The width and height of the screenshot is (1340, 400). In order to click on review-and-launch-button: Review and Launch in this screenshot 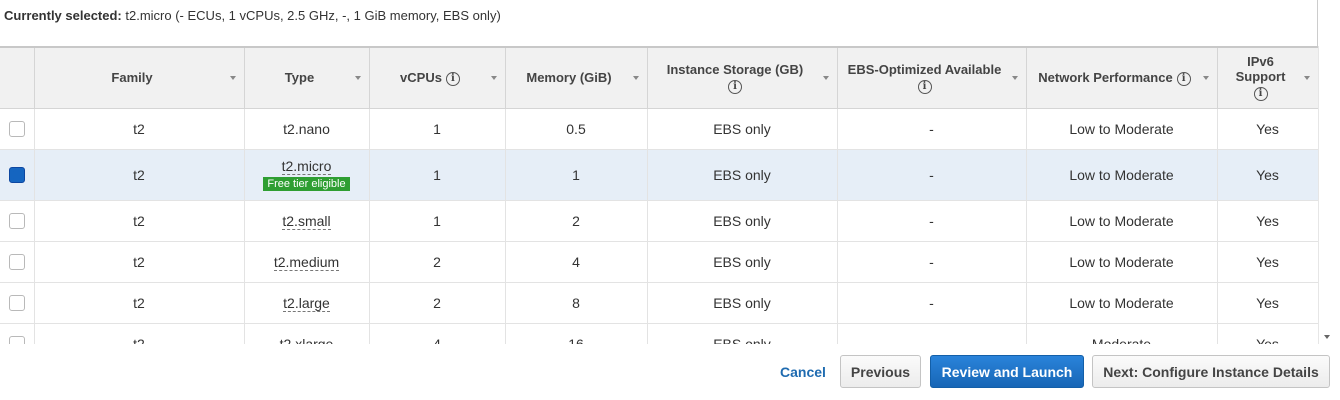, I will do `click(1007, 371)`.